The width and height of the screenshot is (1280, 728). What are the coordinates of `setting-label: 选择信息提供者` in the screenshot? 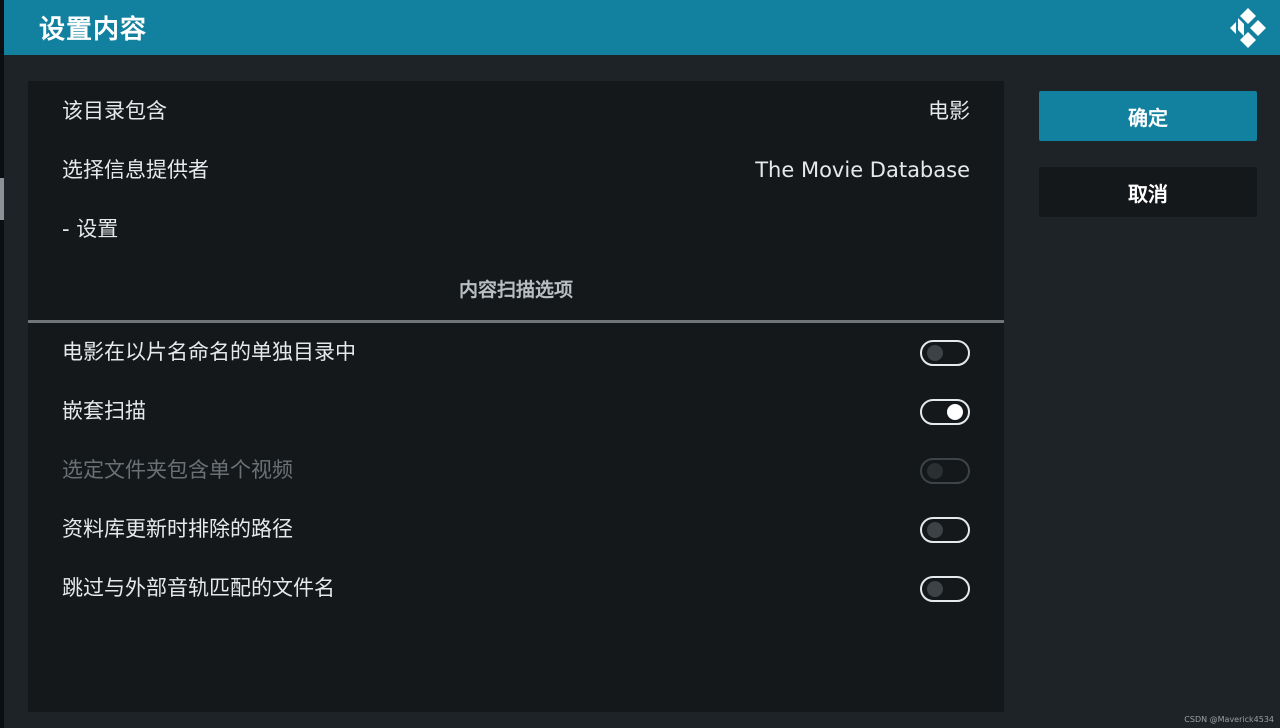 It's located at (135, 170).